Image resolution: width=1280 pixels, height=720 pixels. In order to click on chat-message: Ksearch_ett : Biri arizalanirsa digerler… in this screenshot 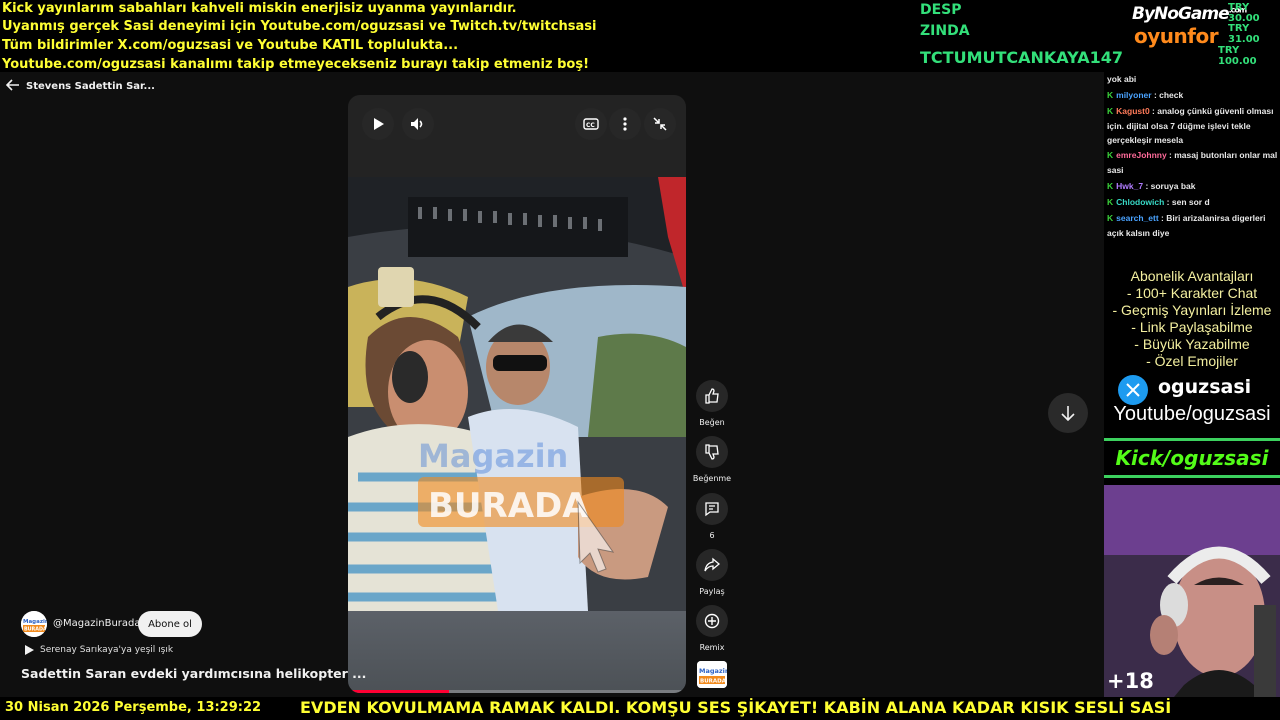, I will do `click(1193, 225)`.